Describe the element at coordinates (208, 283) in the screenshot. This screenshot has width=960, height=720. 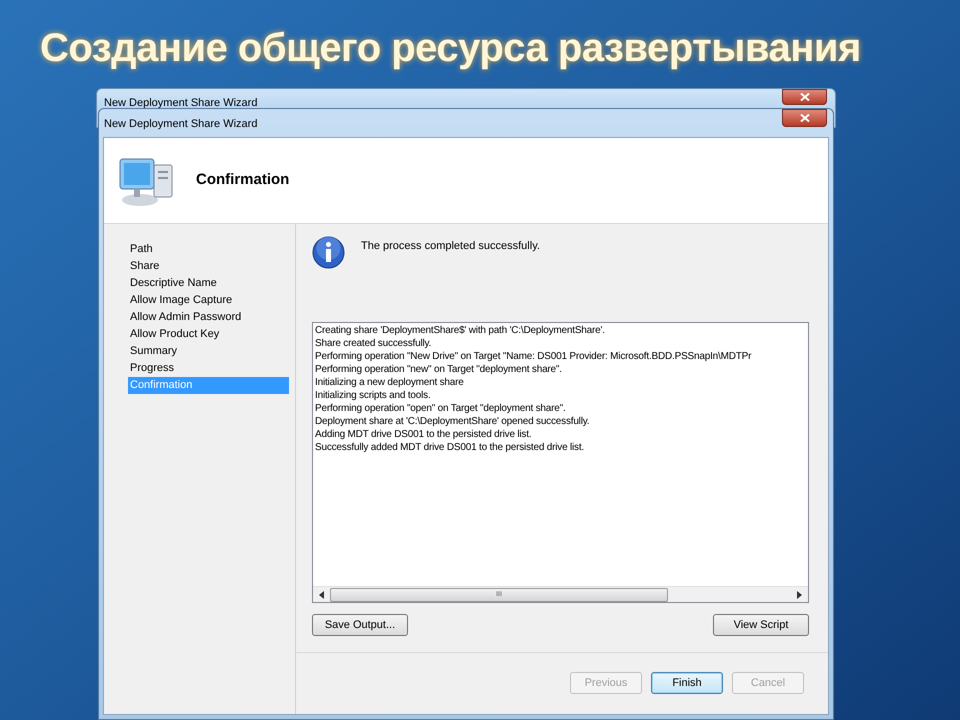
I see `wizard-step: Descriptive Name` at that location.